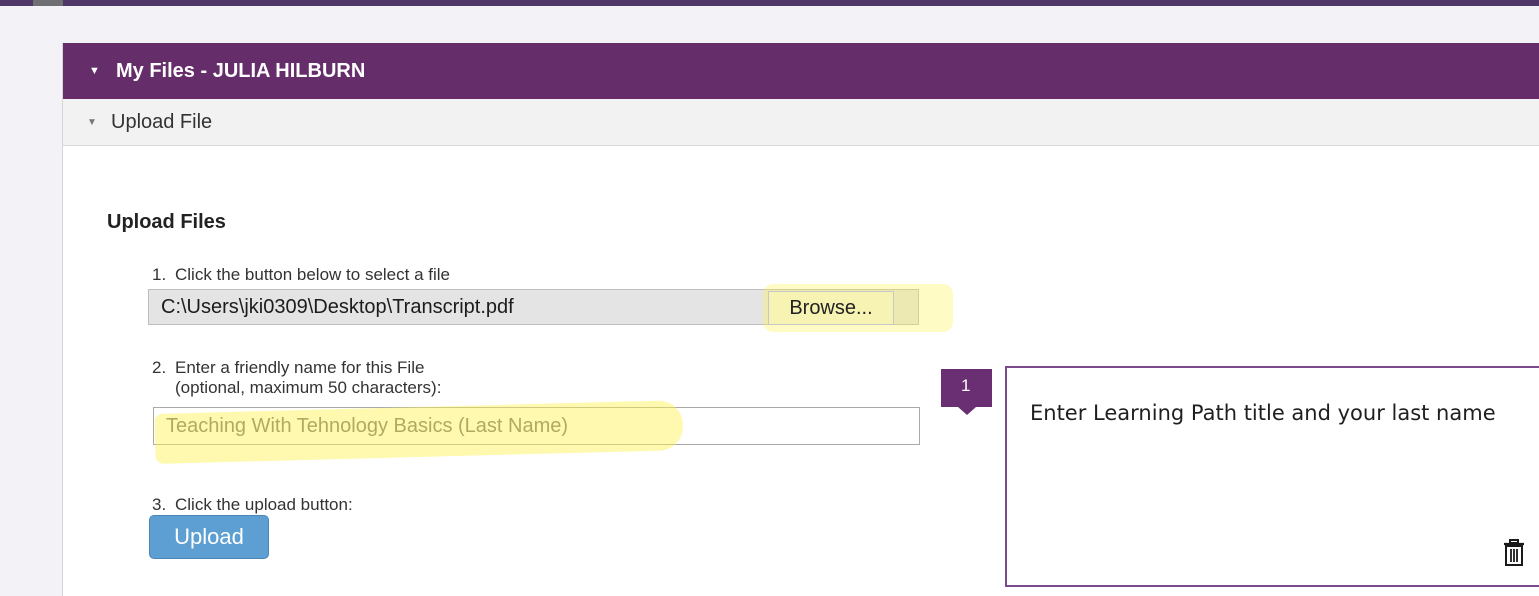 This screenshot has width=1539, height=596. What do you see at coordinates (209, 537) in the screenshot?
I see `upload-button: Upload` at bounding box center [209, 537].